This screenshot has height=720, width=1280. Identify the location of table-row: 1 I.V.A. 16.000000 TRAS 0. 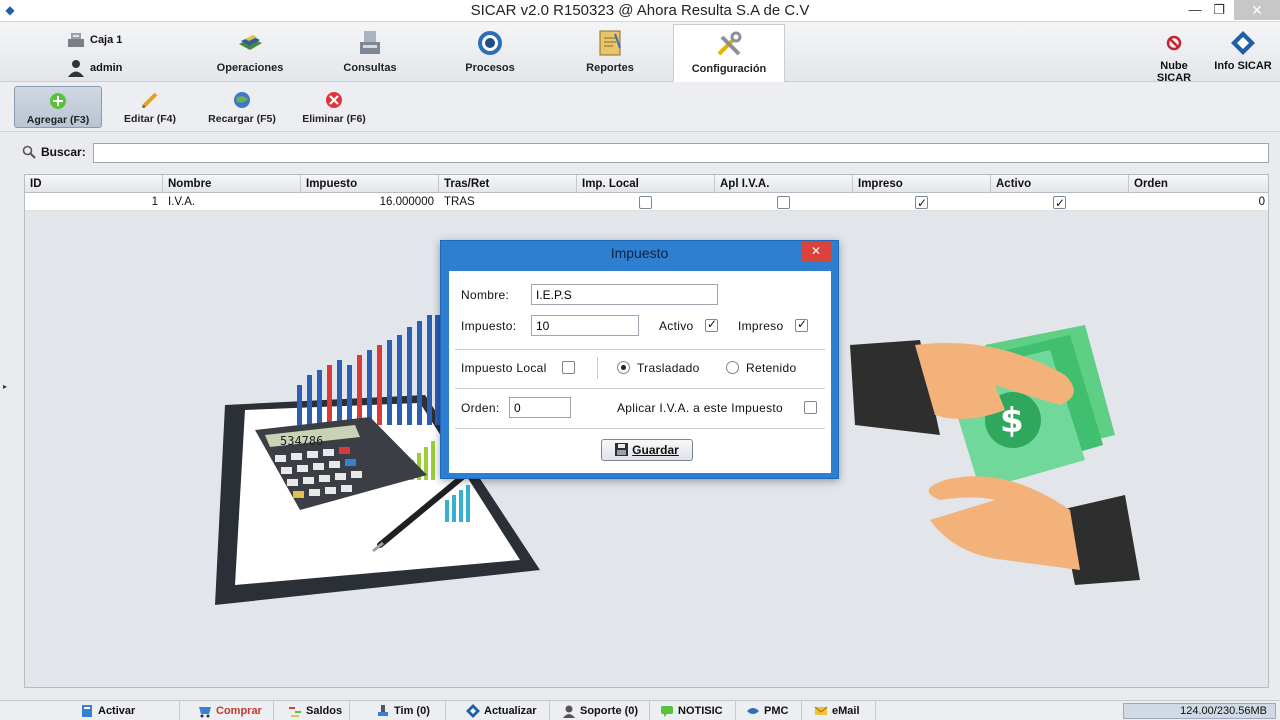
(646, 202).